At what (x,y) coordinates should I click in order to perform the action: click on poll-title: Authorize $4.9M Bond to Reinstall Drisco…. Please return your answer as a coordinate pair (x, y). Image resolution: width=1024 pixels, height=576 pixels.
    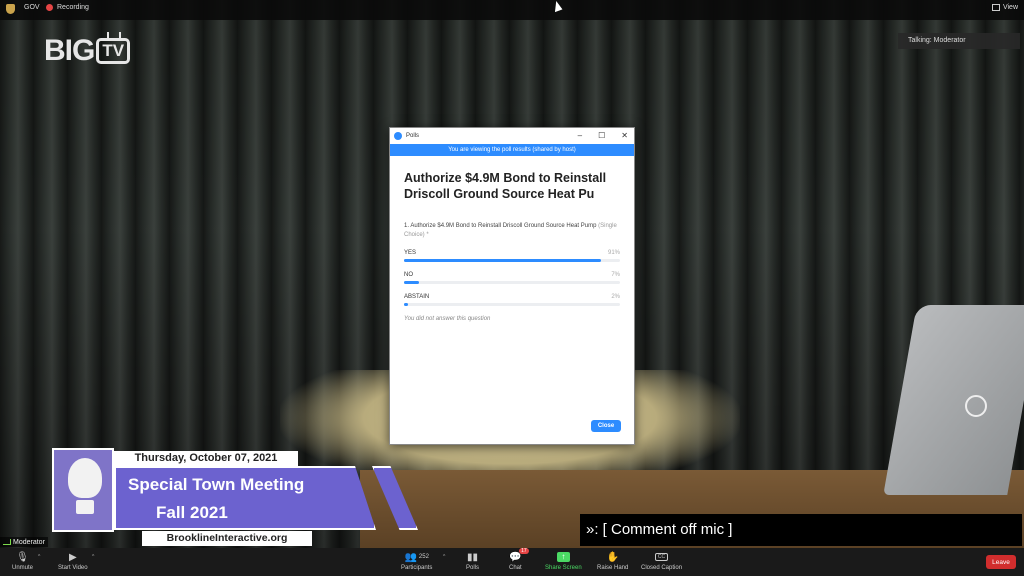
    Looking at the image, I should click on (505, 186).